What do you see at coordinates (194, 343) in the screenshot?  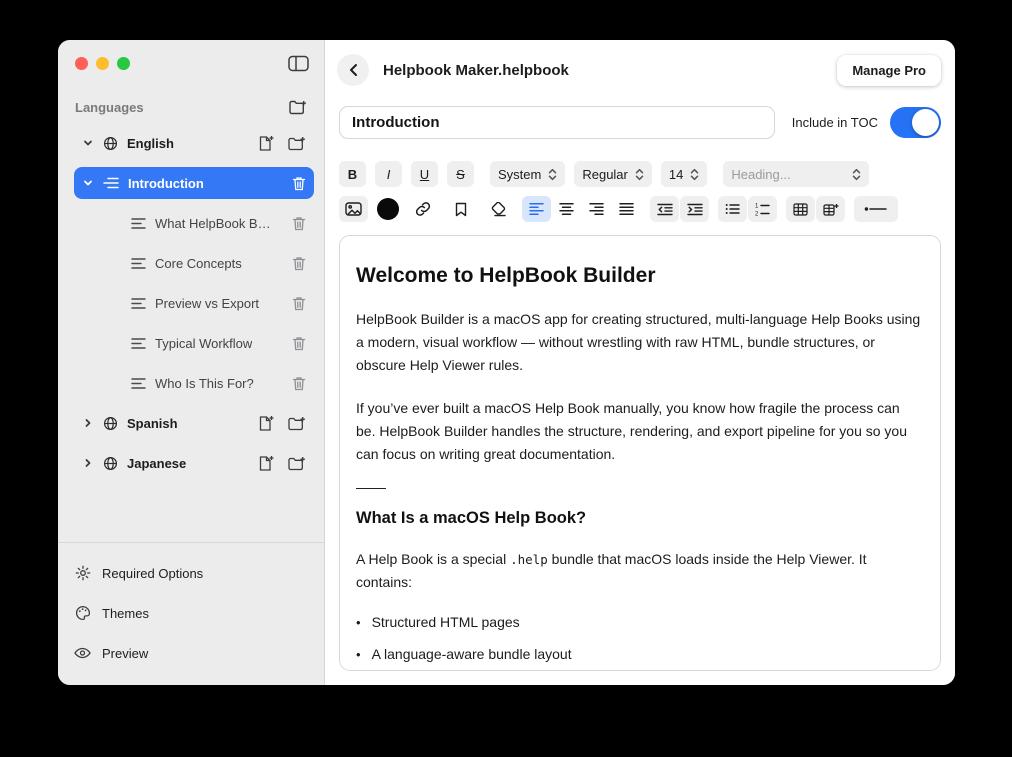 I see `page-row-typical-workflow: Typical Workflow` at bounding box center [194, 343].